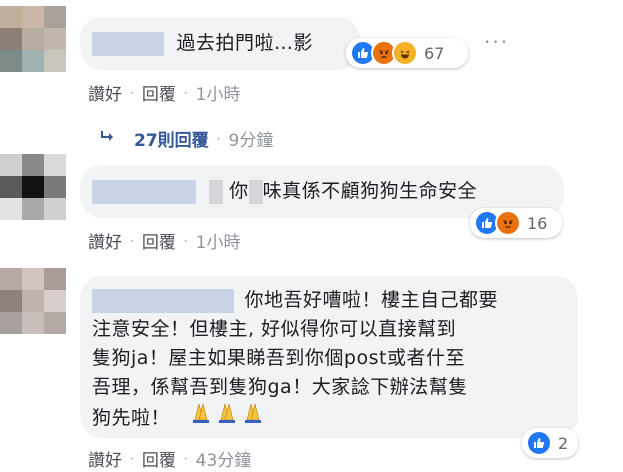 The image size is (623, 472). What do you see at coordinates (251, 141) in the screenshot?
I see `replies-timestamp: 9分鐘` at bounding box center [251, 141].